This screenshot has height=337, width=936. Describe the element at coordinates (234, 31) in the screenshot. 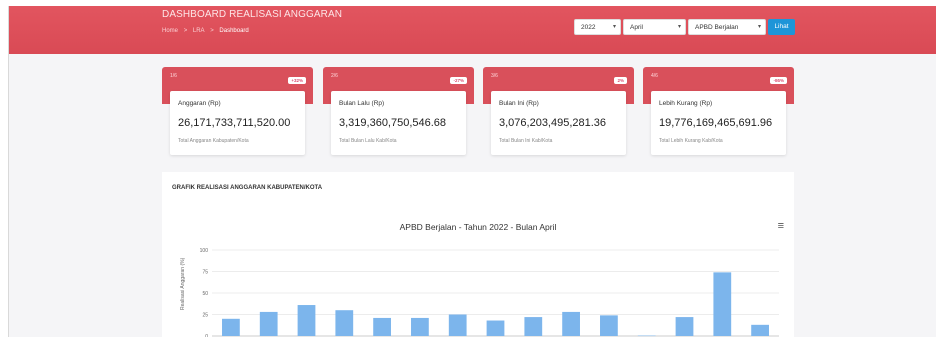

I see `breadcrumb-current: Dashboard` at that location.